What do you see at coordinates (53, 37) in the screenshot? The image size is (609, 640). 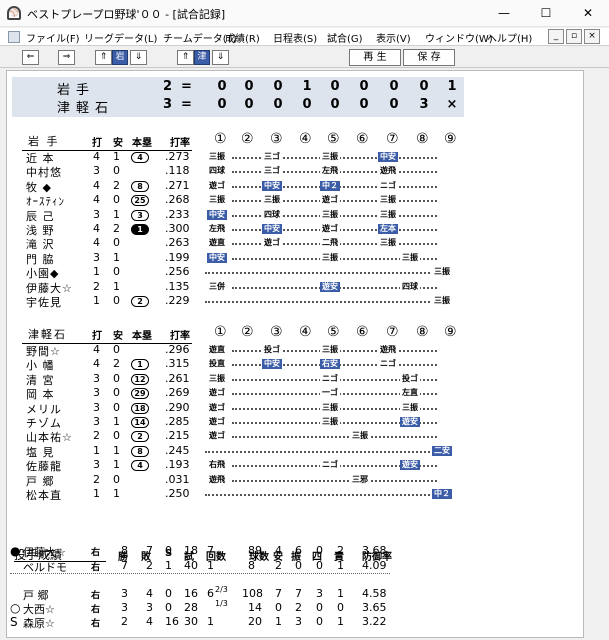 I see `menu-file: ファイル(F)` at bounding box center [53, 37].